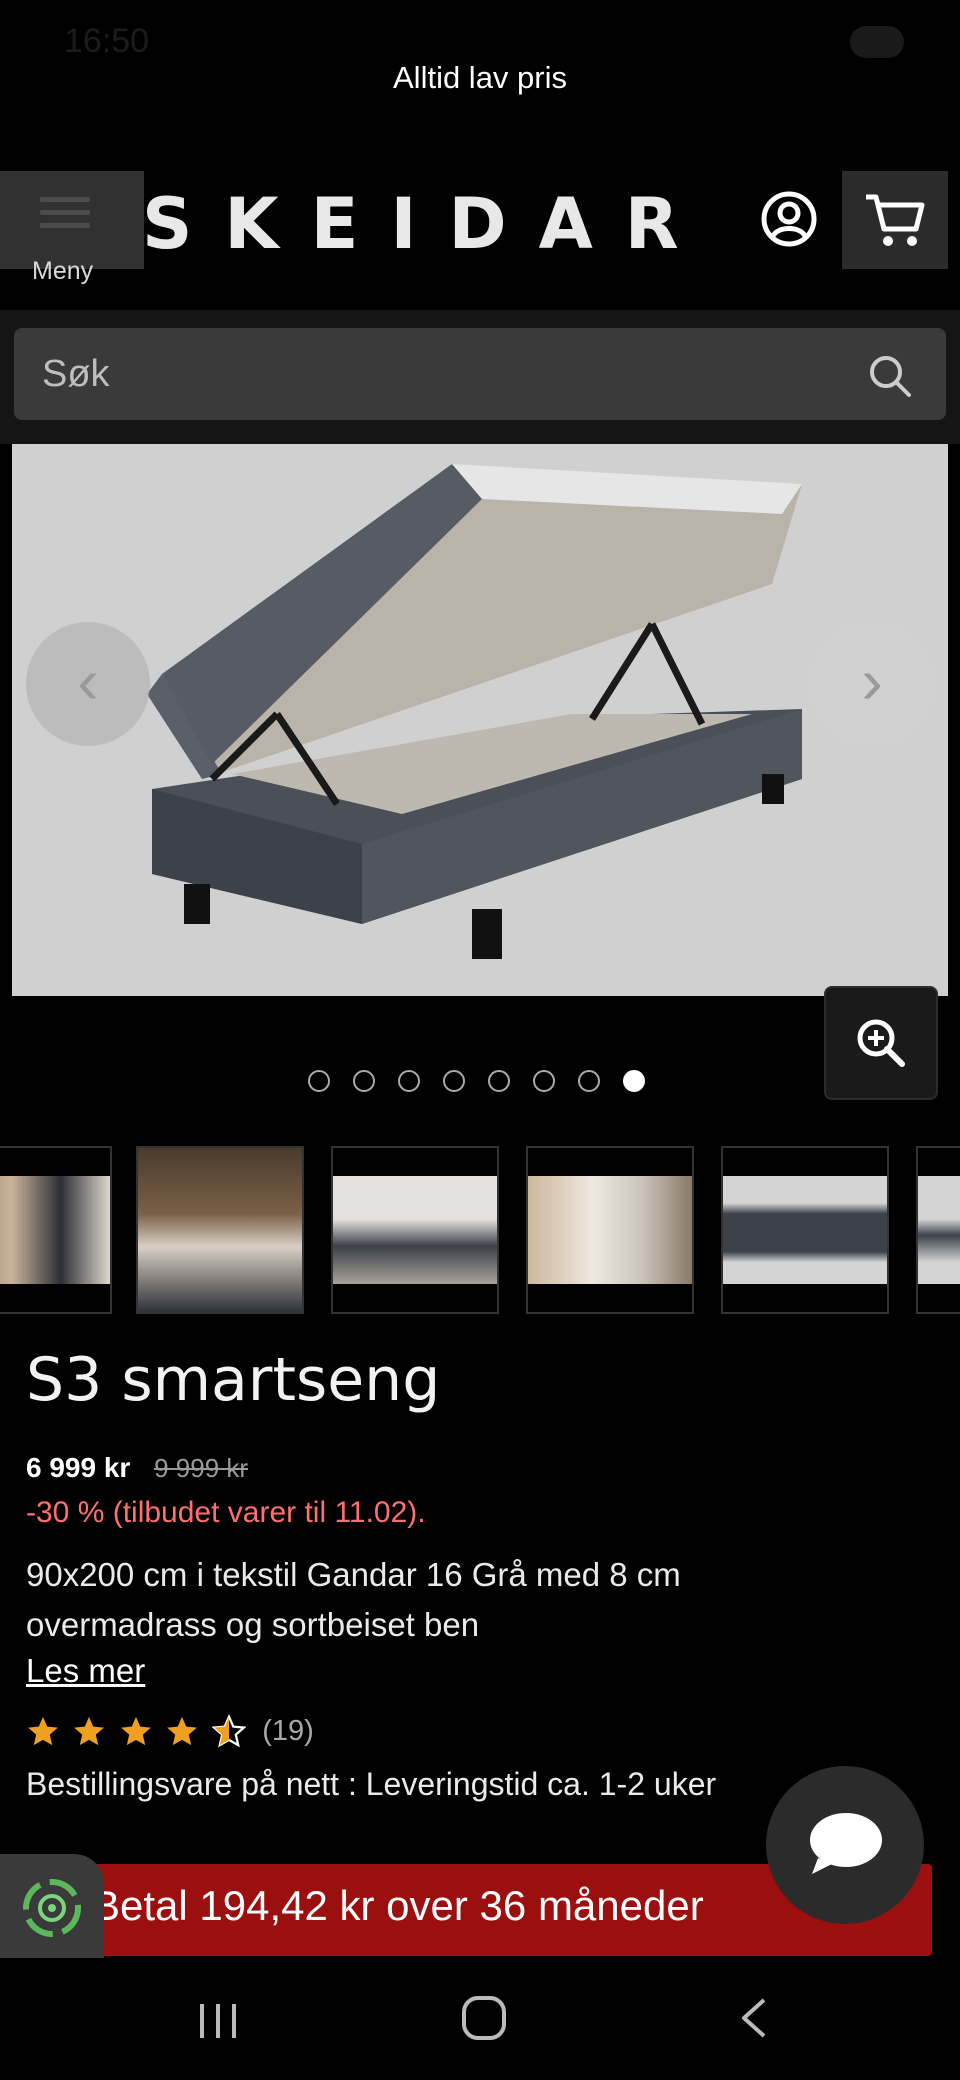  I want to click on thumbnail-strip, so click(480, 1231).